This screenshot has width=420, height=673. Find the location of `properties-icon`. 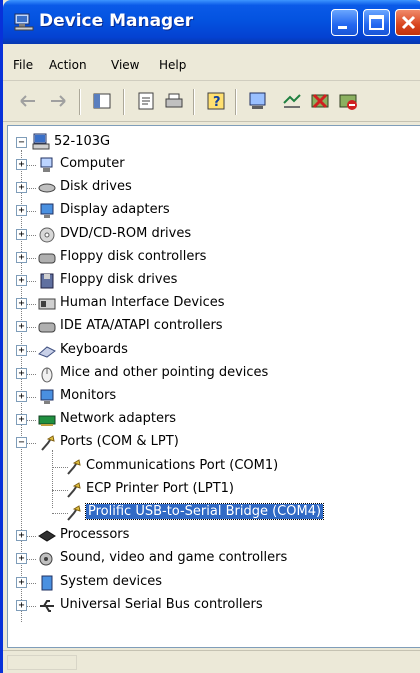

properties-icon is located at coordinates (146, 101).